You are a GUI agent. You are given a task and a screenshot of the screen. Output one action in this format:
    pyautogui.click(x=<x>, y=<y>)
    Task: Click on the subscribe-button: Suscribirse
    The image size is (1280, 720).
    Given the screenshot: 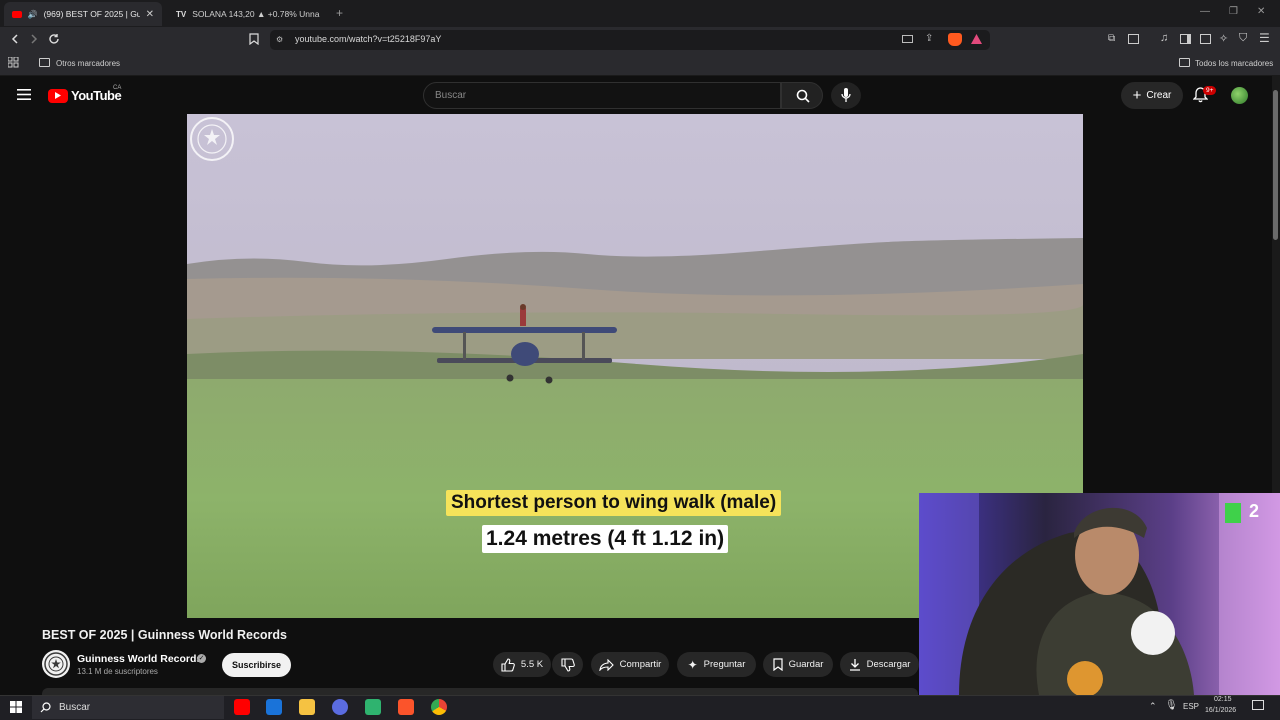 What is the action you would take?
    pyautogui.click(x=256, y=665)
    